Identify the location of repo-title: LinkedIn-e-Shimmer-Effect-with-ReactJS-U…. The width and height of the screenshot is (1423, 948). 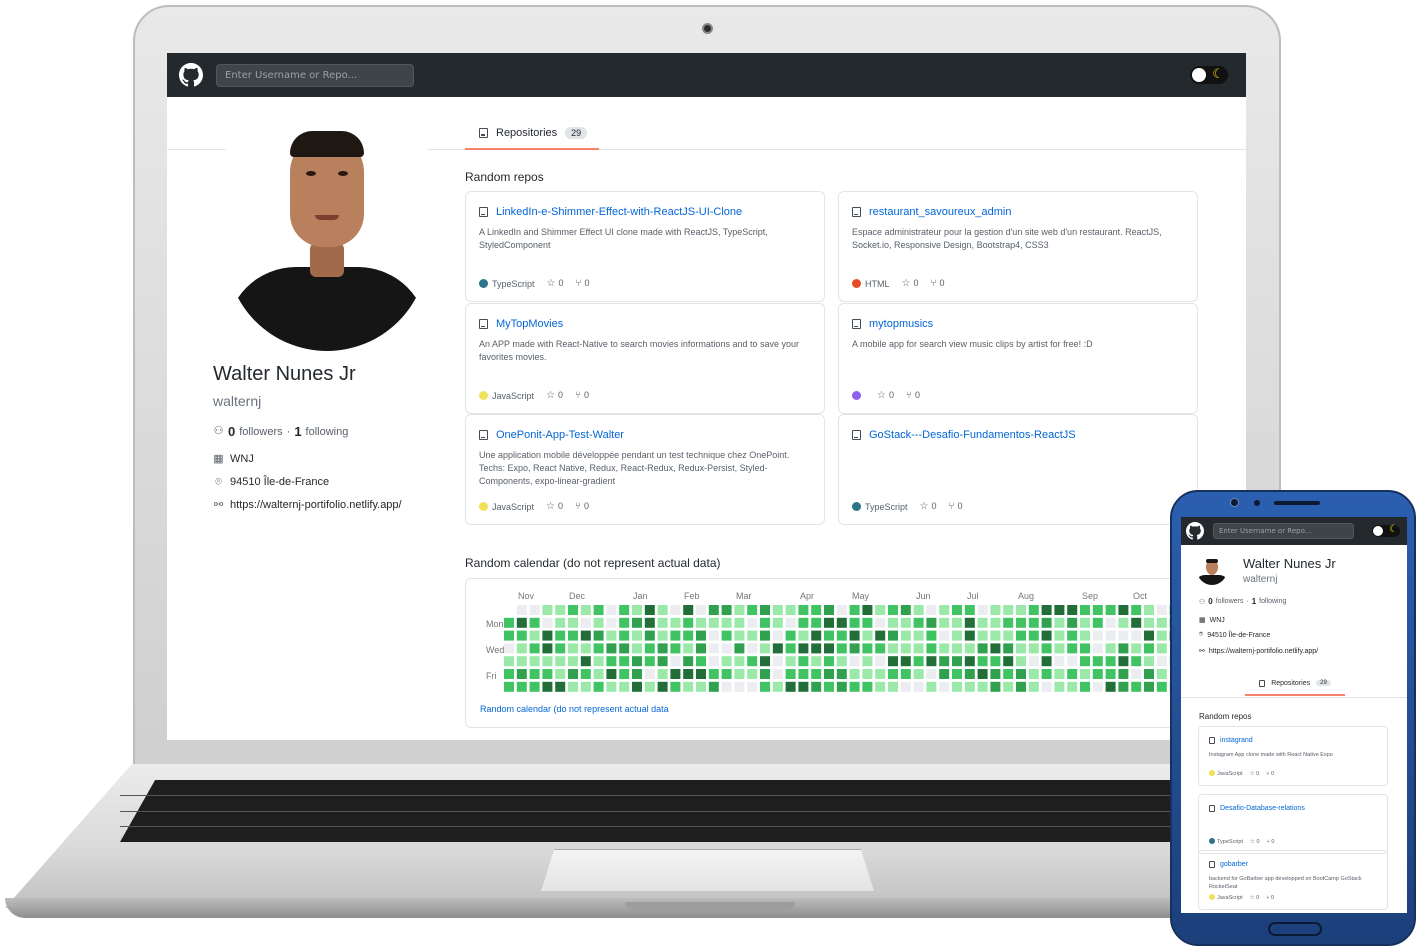
(610, 212).